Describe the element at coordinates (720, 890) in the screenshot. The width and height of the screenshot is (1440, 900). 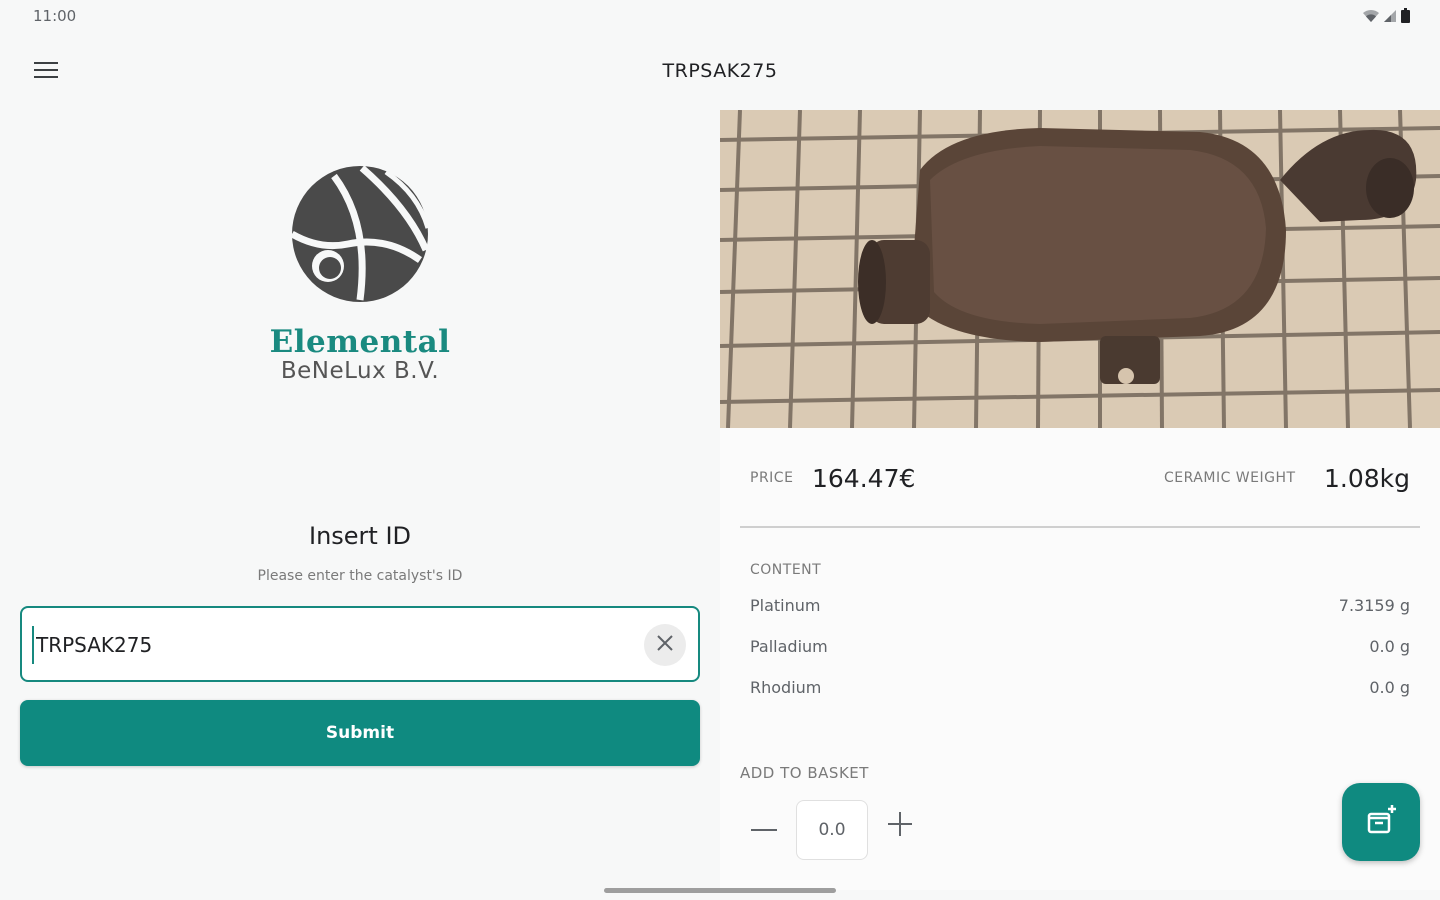
I see `home-indicator` at that location.